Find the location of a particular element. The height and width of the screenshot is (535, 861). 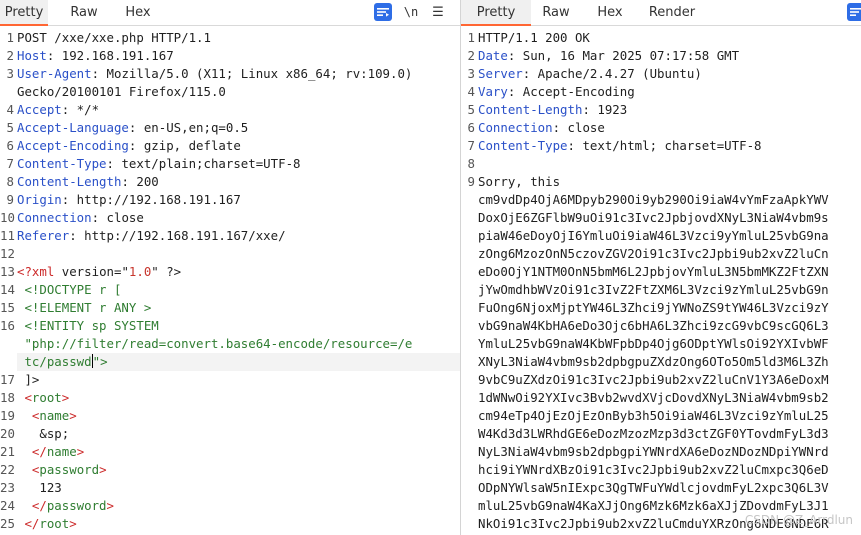

request-token: User-Agent is located at coordinates (54, 73).